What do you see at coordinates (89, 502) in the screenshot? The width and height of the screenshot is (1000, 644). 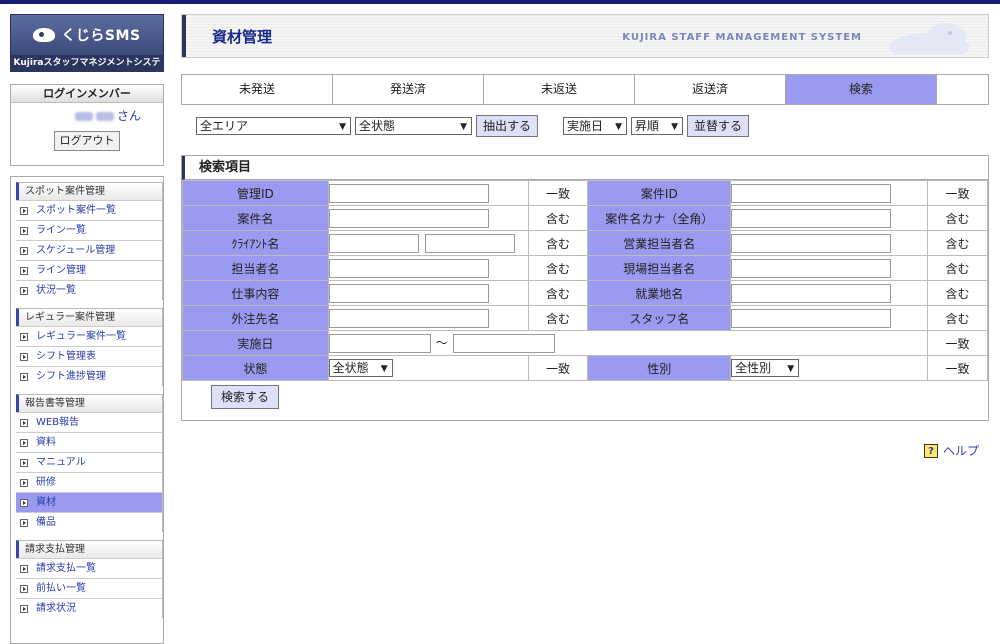 I see `sidebar-item: 資材` at bounding box center [89, 502].